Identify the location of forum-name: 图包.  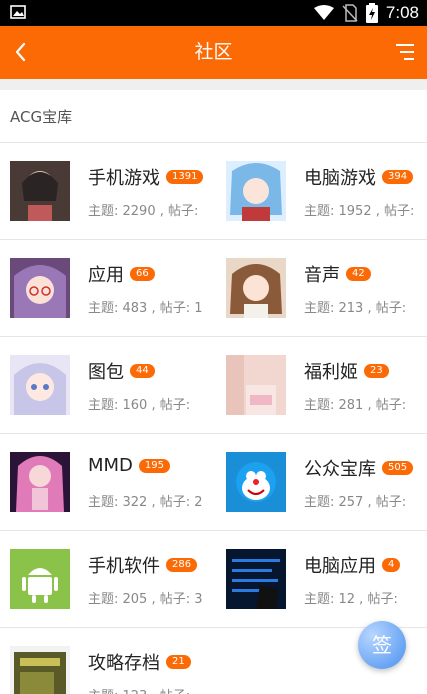
(106, 372).